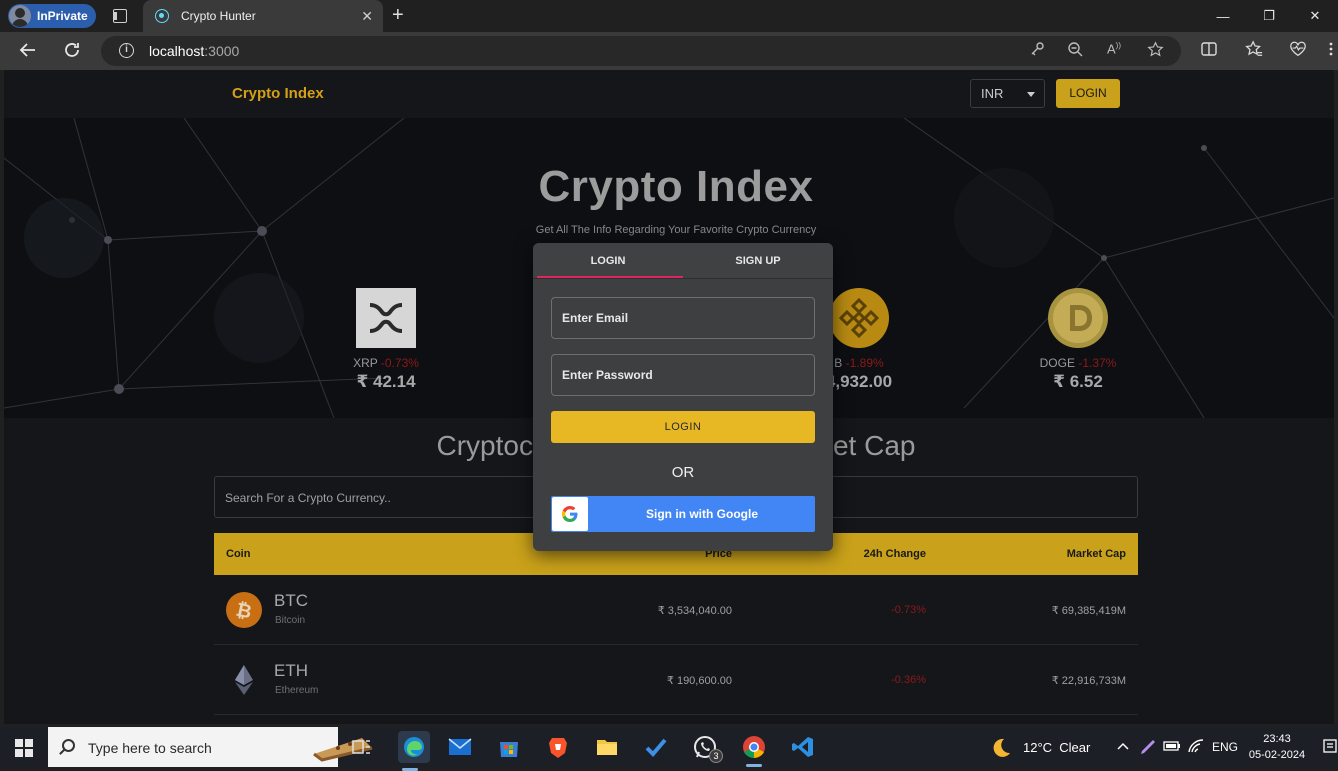 This screenshot has height=771, width=1338. What do you see at coordinates (1123, 747) in the screenshot?
I see `chevron-up-icon` at bounding box center [1123, 747].